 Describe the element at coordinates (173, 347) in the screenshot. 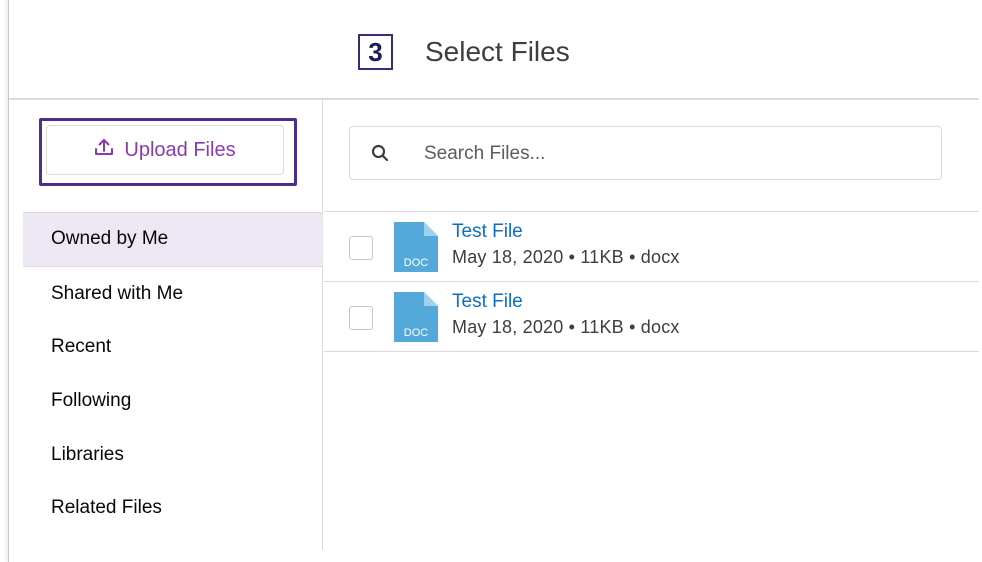

I see `sidebar-item-recent: Recent` at that location.